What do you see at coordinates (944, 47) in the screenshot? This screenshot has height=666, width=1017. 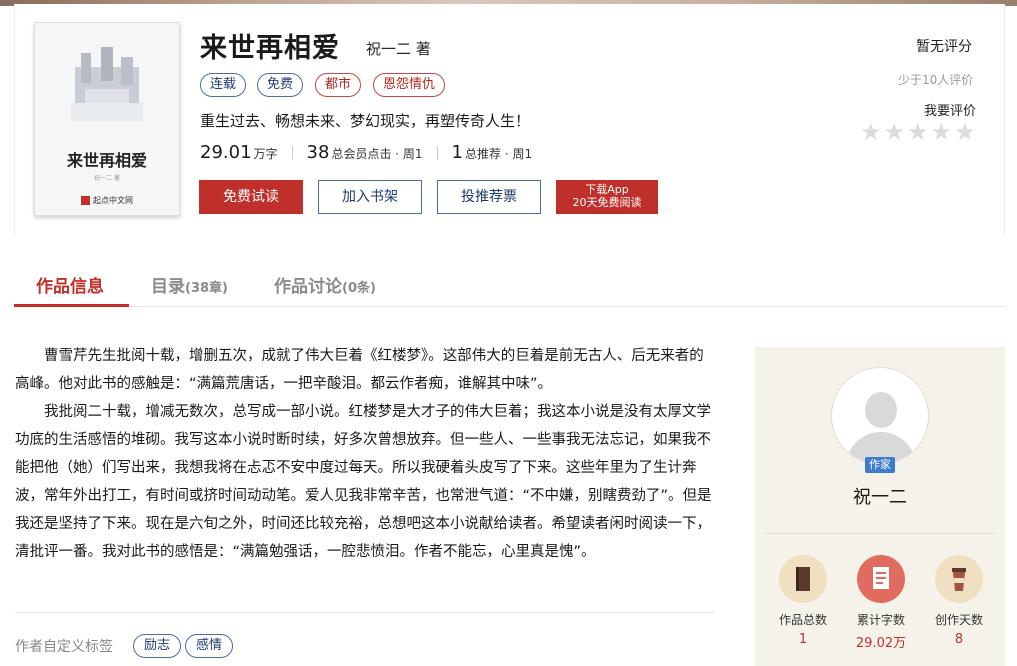 I see `rating-score: 暂无评分` at bounding box center [944, 47].